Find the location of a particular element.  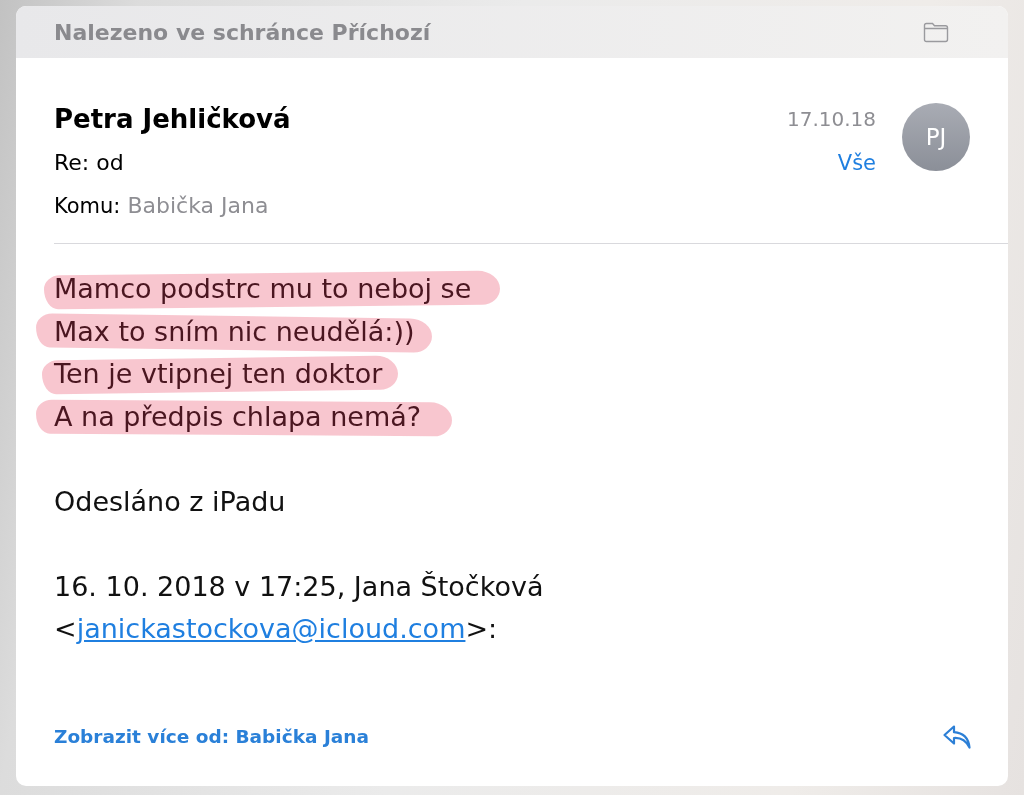

signature-text: Odesláno z iPadu is located at coordinates (170, 501).